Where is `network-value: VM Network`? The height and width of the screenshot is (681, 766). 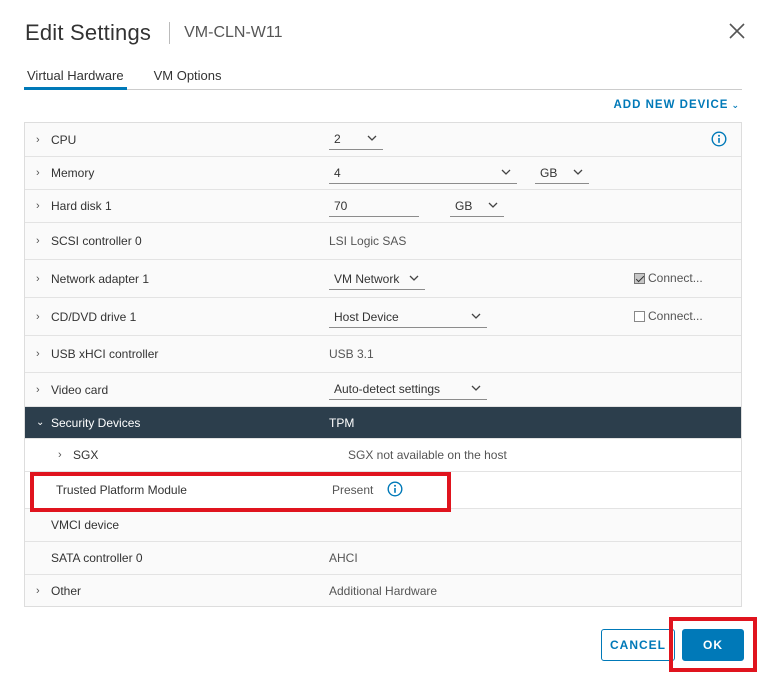 network-value: VM Network is located at coordinates (367, 278).